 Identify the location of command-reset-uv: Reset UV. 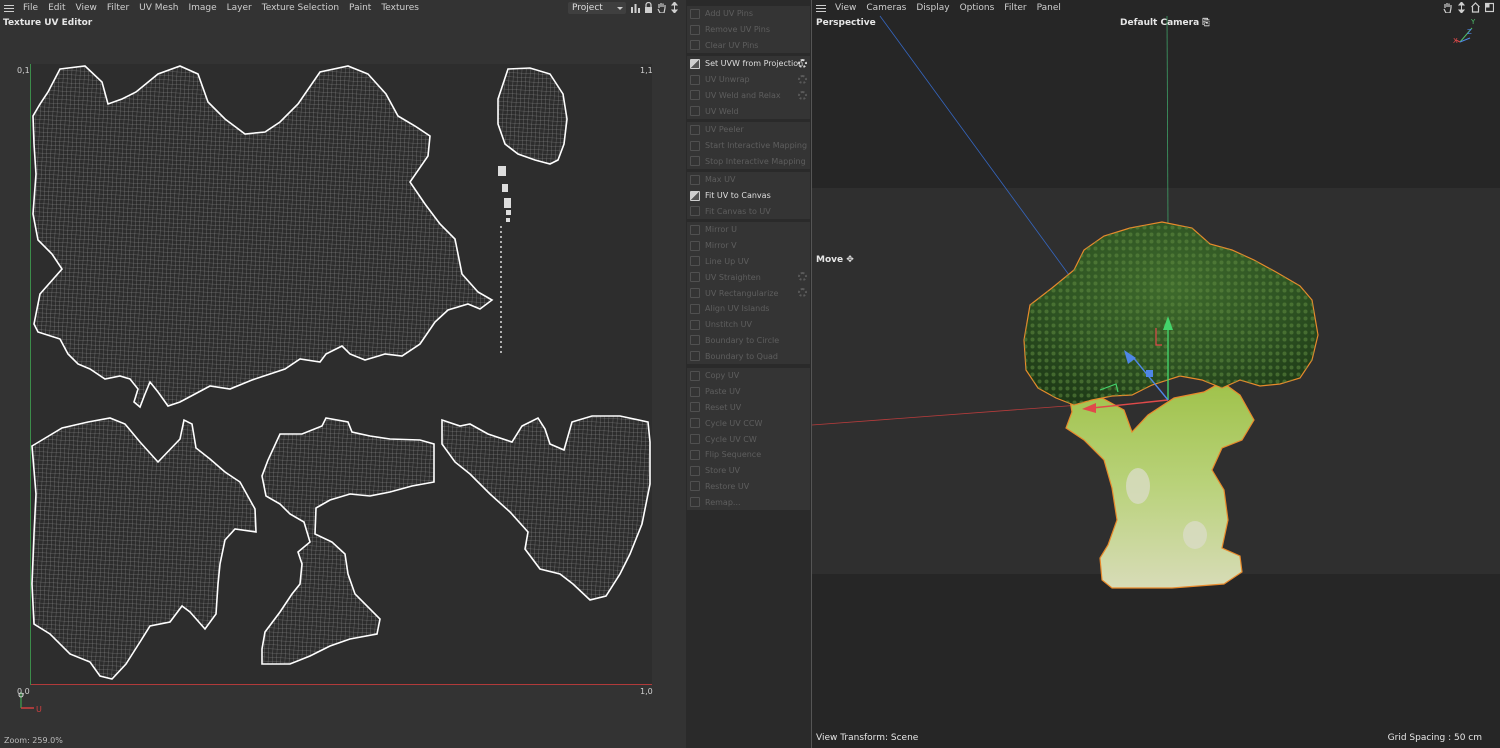
(748, 408).